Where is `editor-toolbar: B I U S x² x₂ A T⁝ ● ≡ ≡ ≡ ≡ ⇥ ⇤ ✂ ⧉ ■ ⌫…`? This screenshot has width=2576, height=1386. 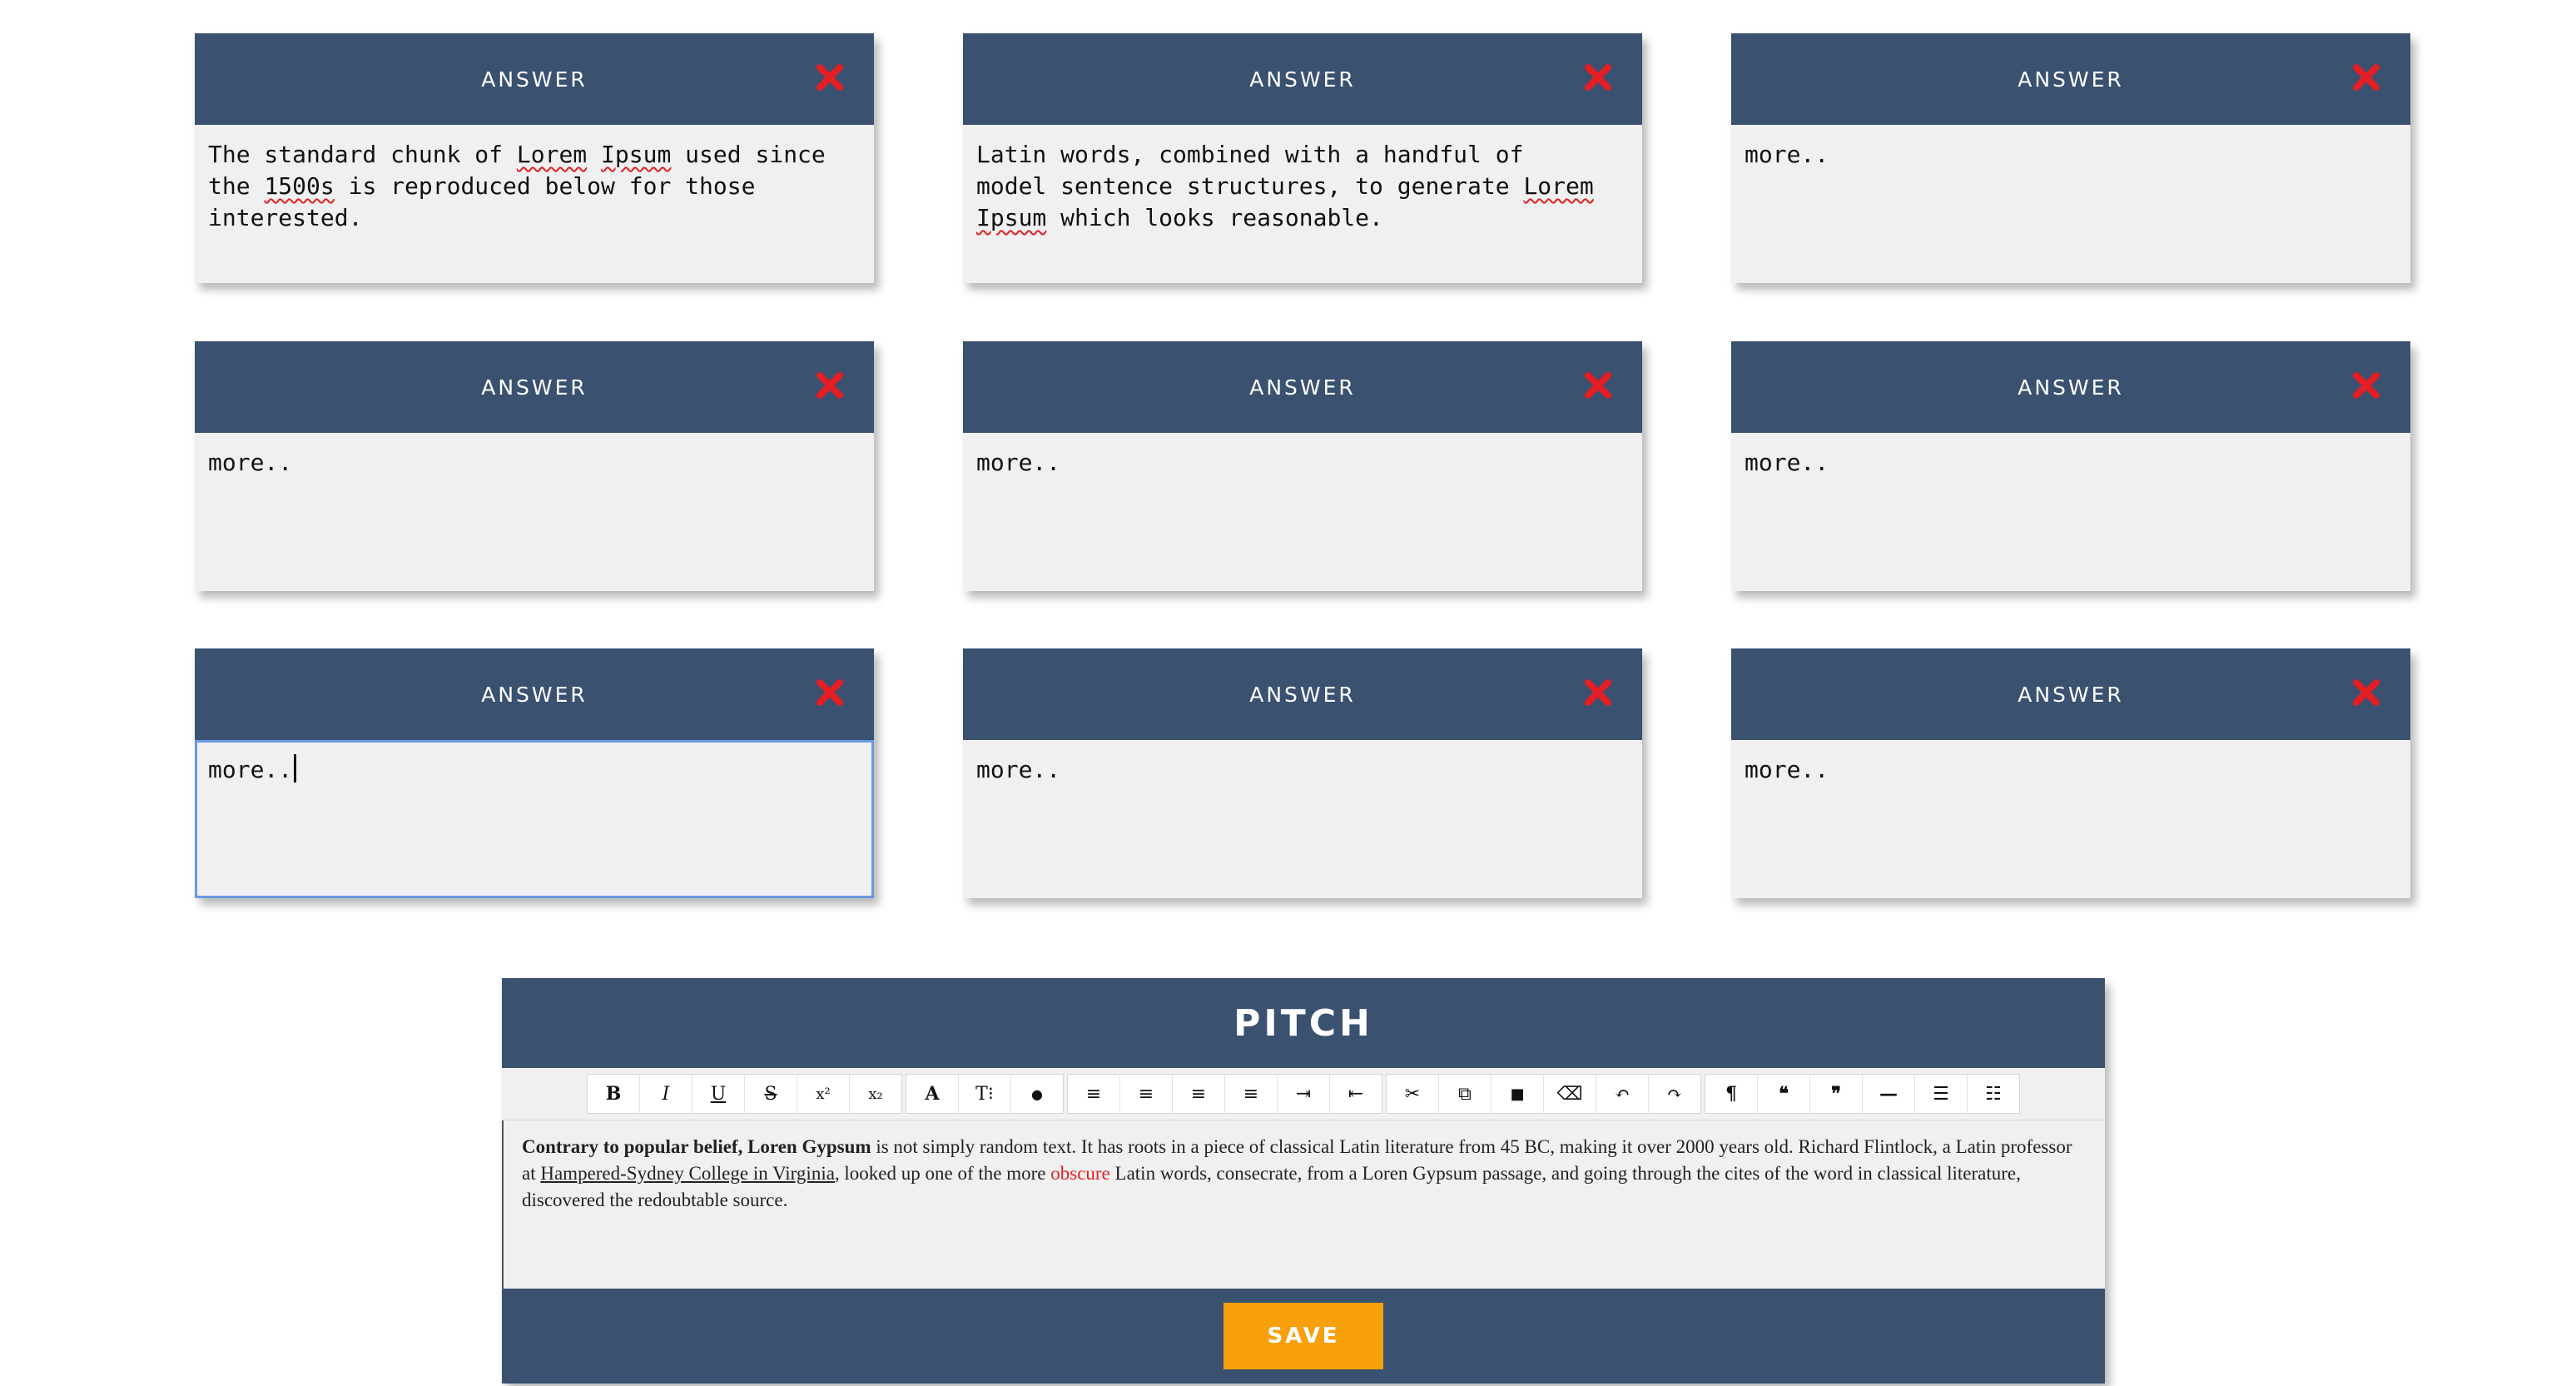
editor-toolbar: B I U S x² x₂ A T⁝ ● ≡ ≡ ≡ ≡ ⇥ ⇤ ✂ ⧉ ■ ⌫… is located at coordinates (1303, 1094).